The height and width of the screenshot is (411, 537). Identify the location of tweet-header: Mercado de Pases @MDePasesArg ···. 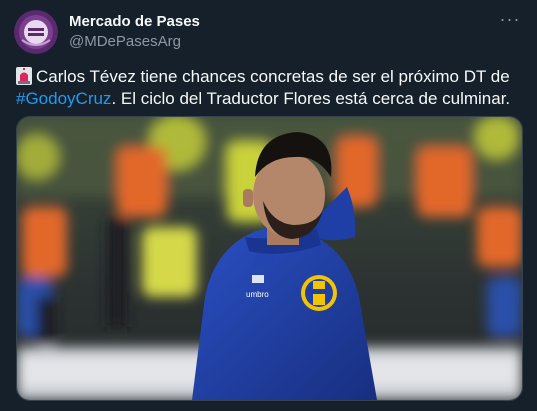
(268, 33).